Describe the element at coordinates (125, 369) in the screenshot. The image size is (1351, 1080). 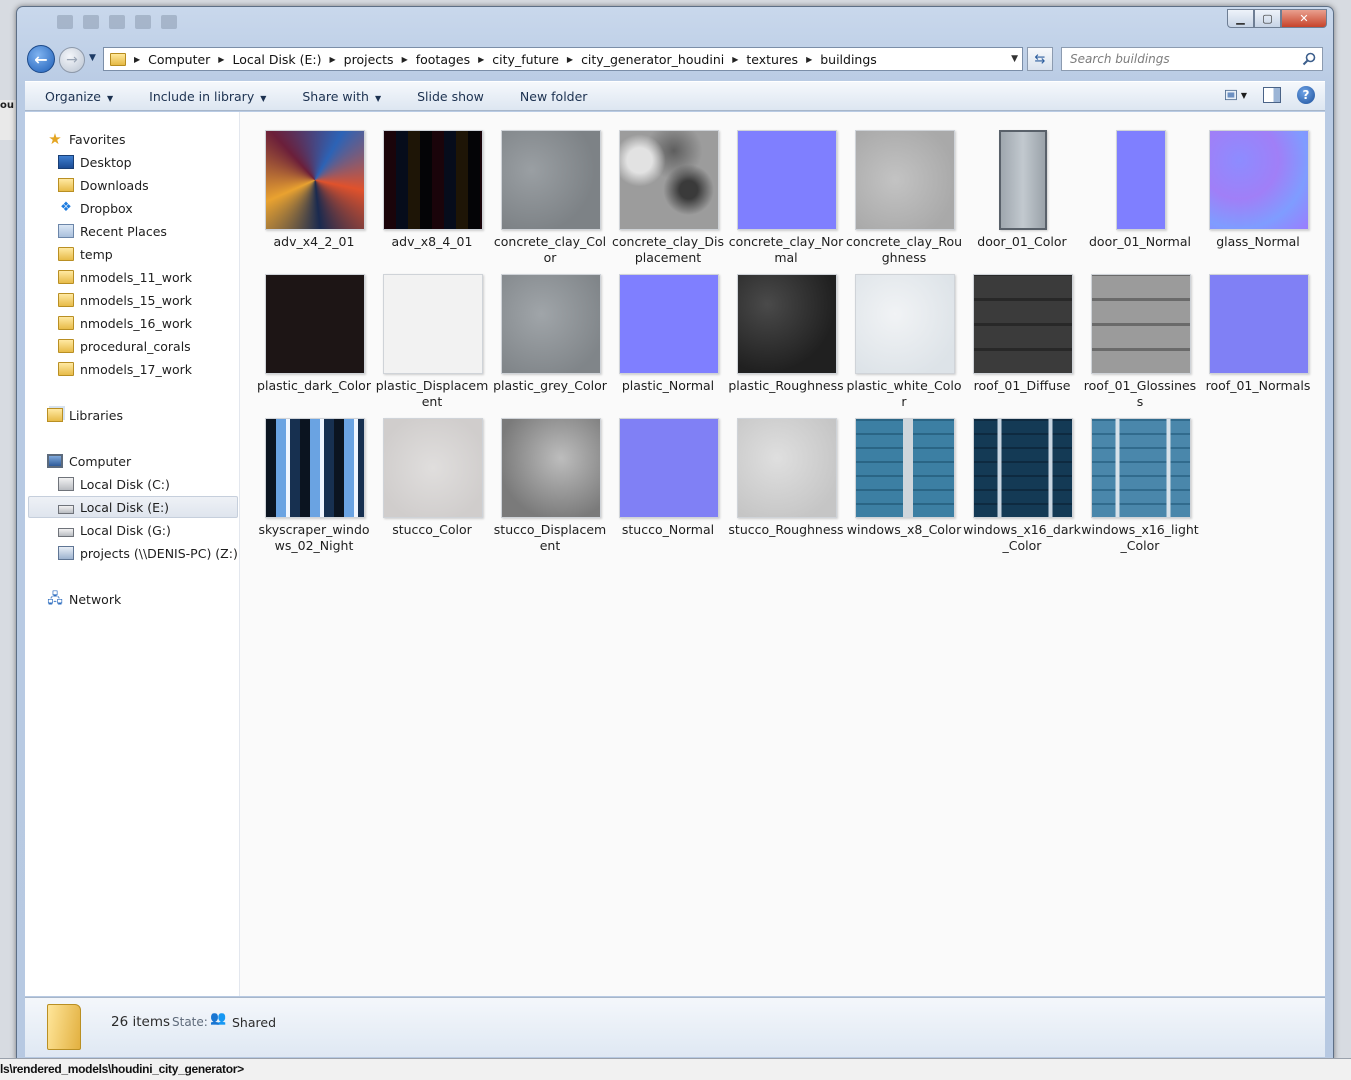
I see `nav-nmodels-17: nmodels_17_work` at that location.